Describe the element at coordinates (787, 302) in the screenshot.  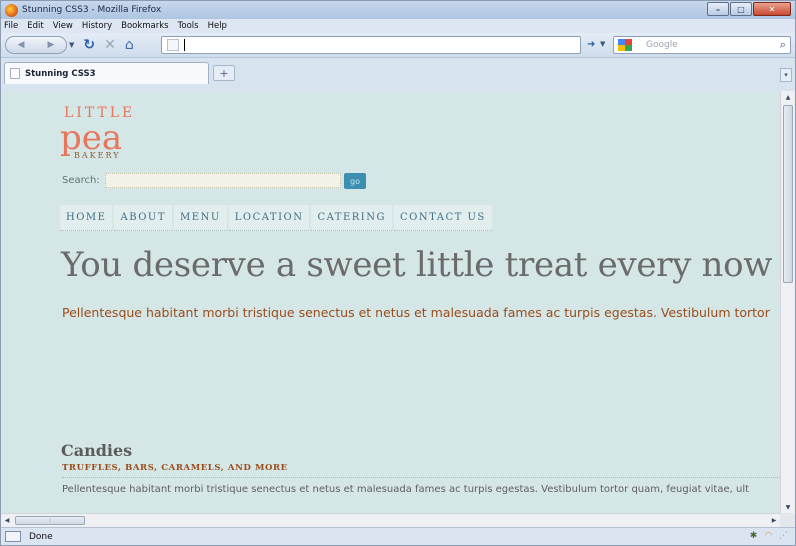
I see `vertical-scrollbar: ▲ ▼` at that location.